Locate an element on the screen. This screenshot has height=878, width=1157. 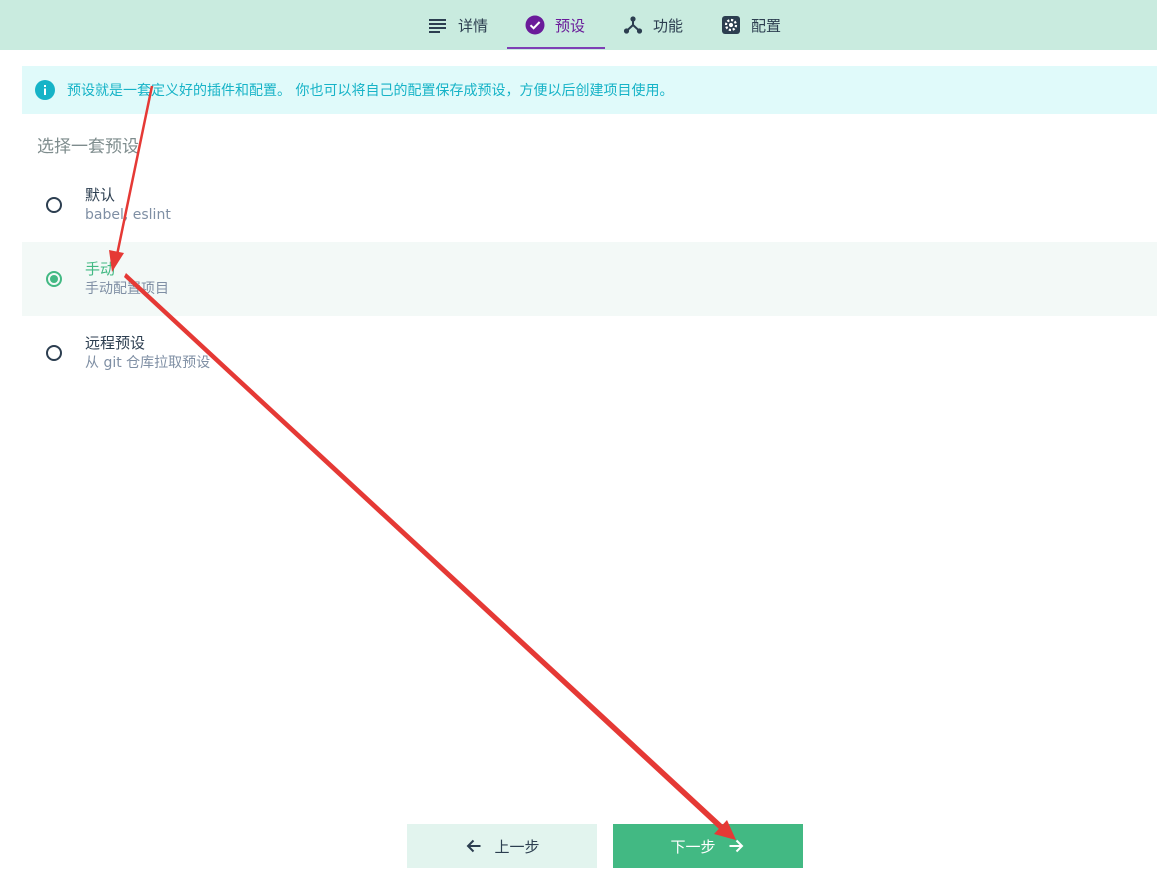
preset-option-default: 默认 babel, eslint is located at coordinates (589, 205).